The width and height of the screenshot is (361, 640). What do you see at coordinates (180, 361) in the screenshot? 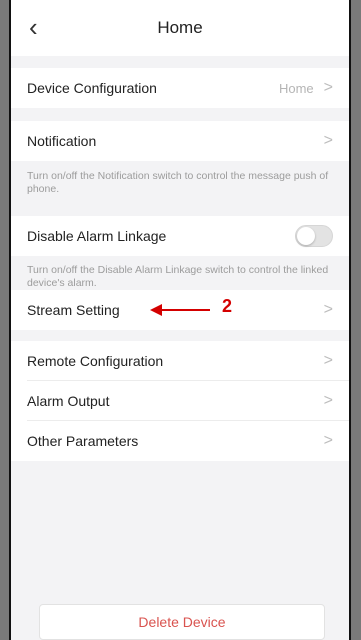
I see `remote-configuration-row: Remote Configuration >` at bounding box center [180, 361].